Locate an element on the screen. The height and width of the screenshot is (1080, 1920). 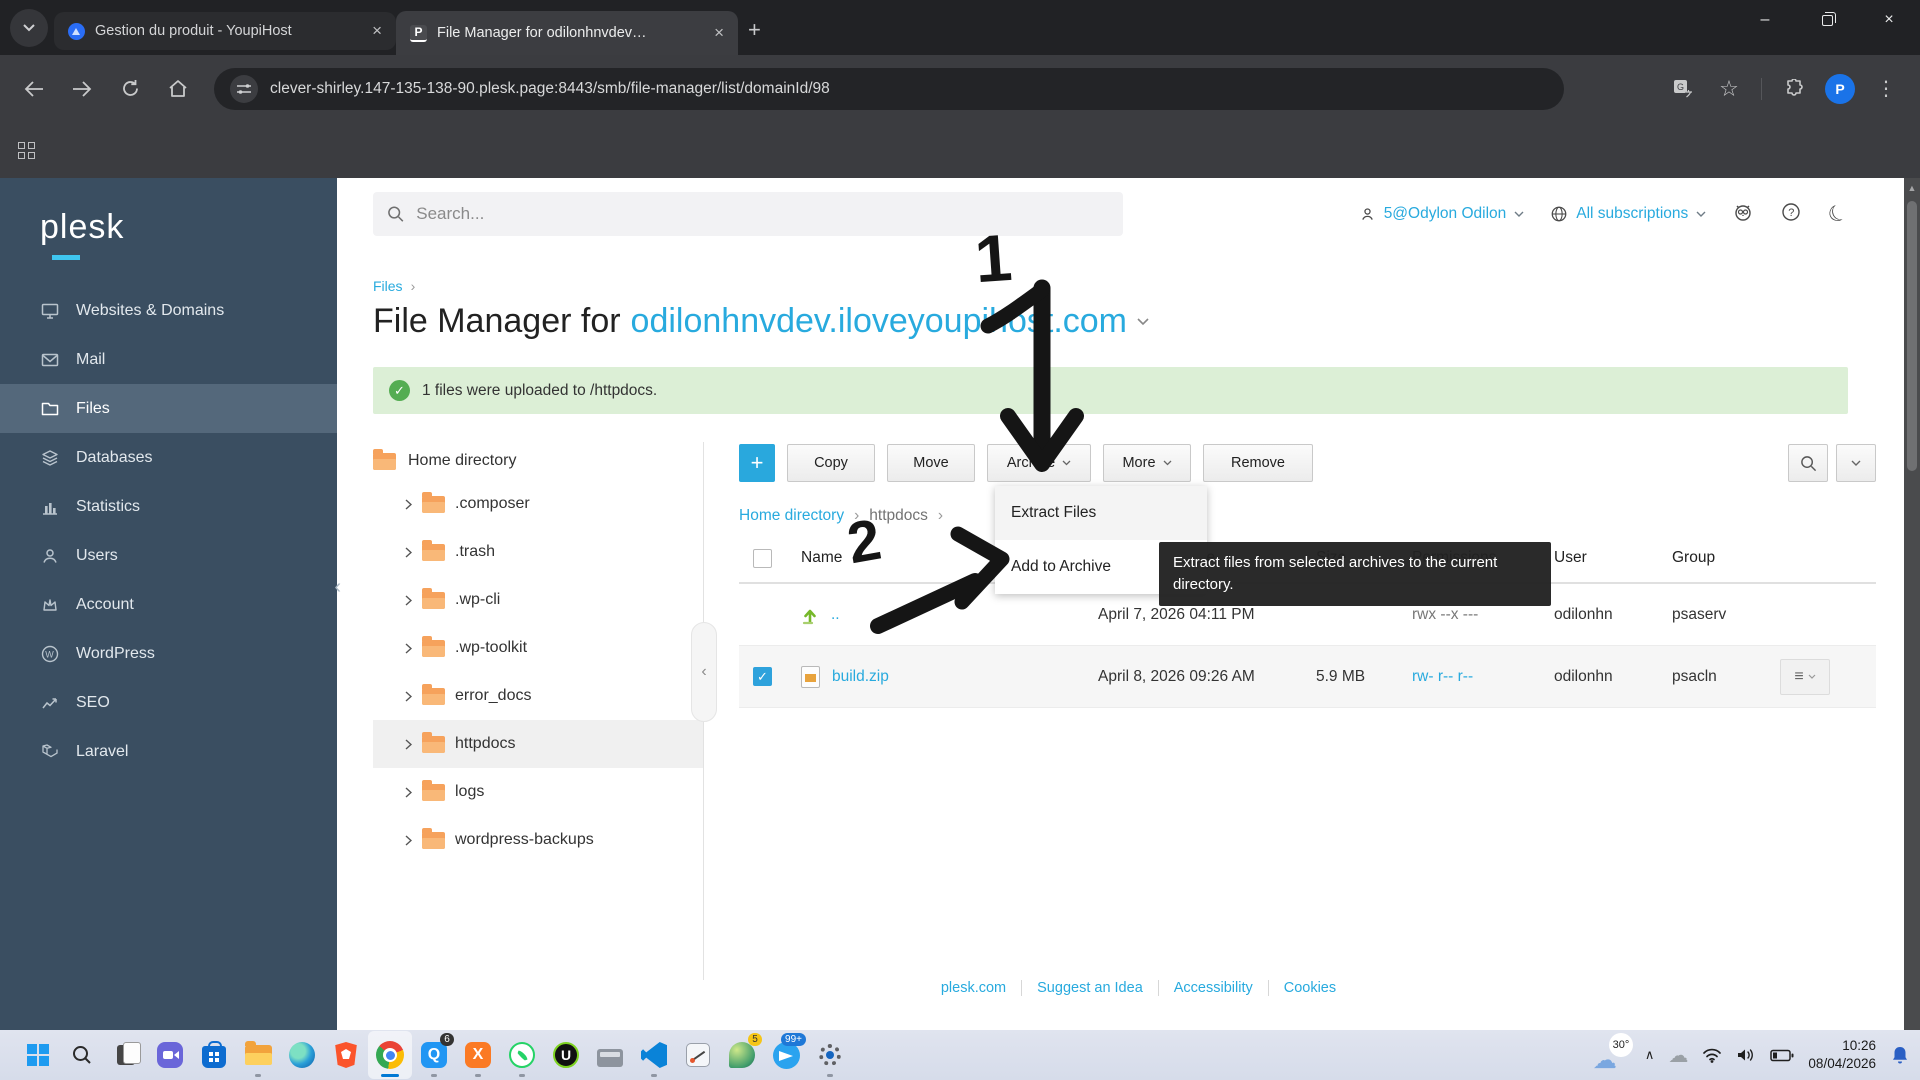
global-search is located at coordinates (748, 214).